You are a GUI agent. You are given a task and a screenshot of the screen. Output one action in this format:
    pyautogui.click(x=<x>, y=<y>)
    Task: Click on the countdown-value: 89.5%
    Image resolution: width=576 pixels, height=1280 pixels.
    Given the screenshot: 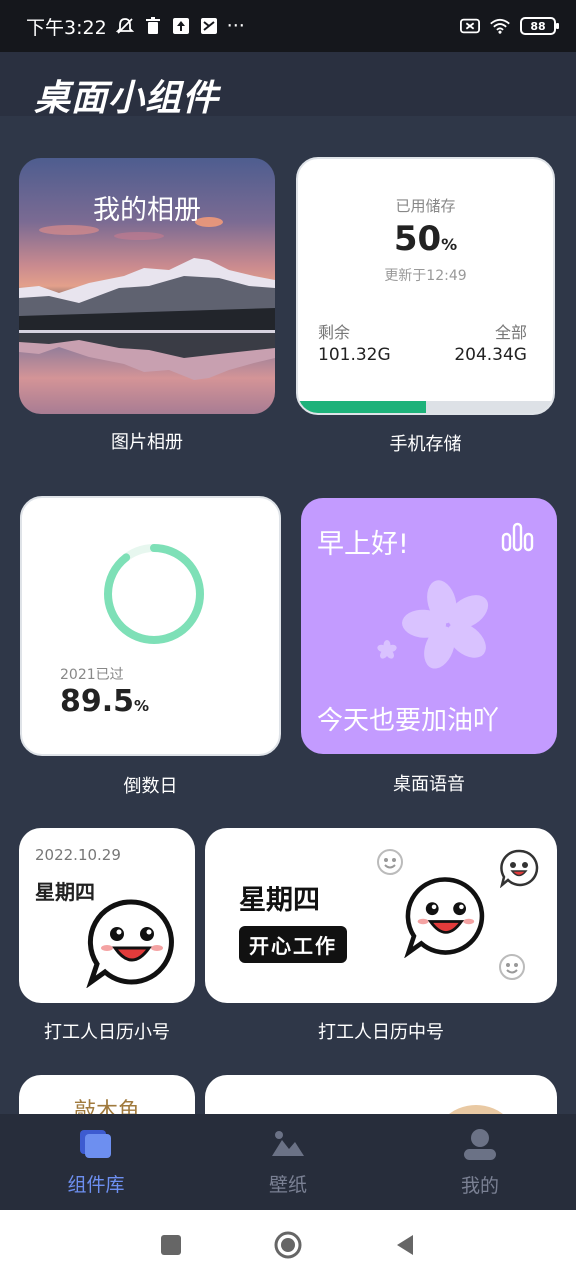 What is the action you would take?
    pyautogui.click(x=104, y=701)
    